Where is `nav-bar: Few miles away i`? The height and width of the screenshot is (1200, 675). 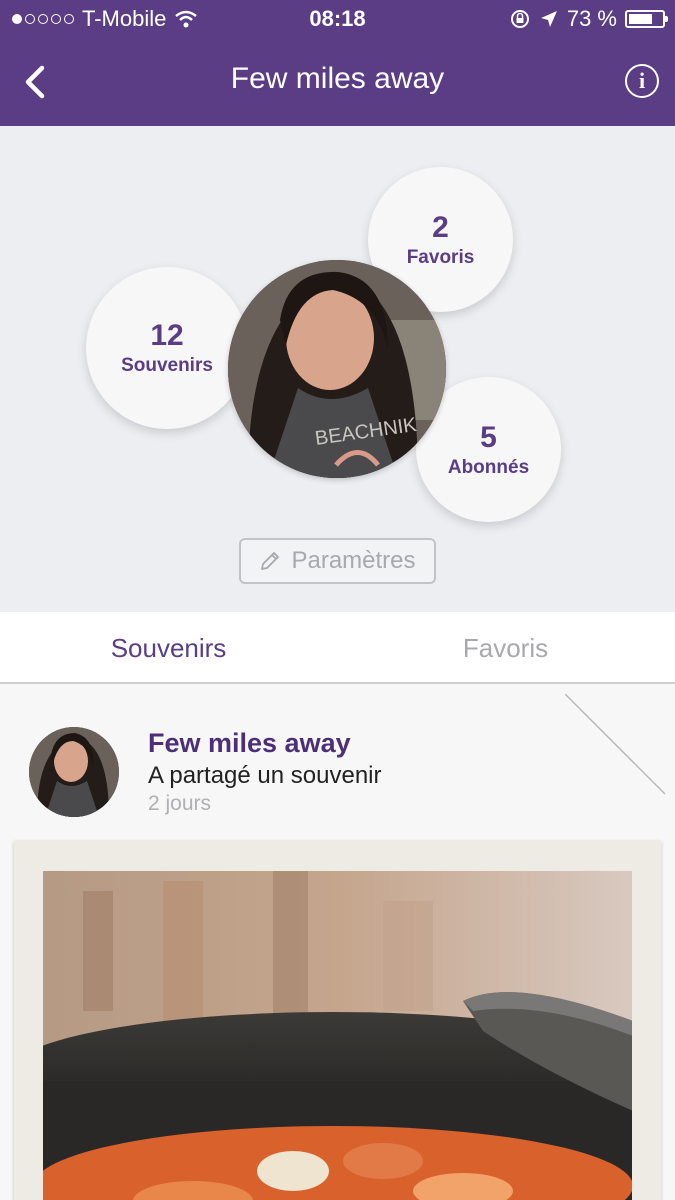
nav-bar: Few miles away i is located at coordinates (337, 82).